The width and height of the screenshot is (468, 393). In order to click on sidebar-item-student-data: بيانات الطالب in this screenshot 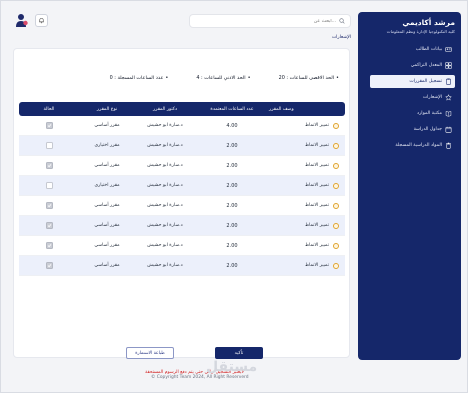, I will do `click(412, 49)`.